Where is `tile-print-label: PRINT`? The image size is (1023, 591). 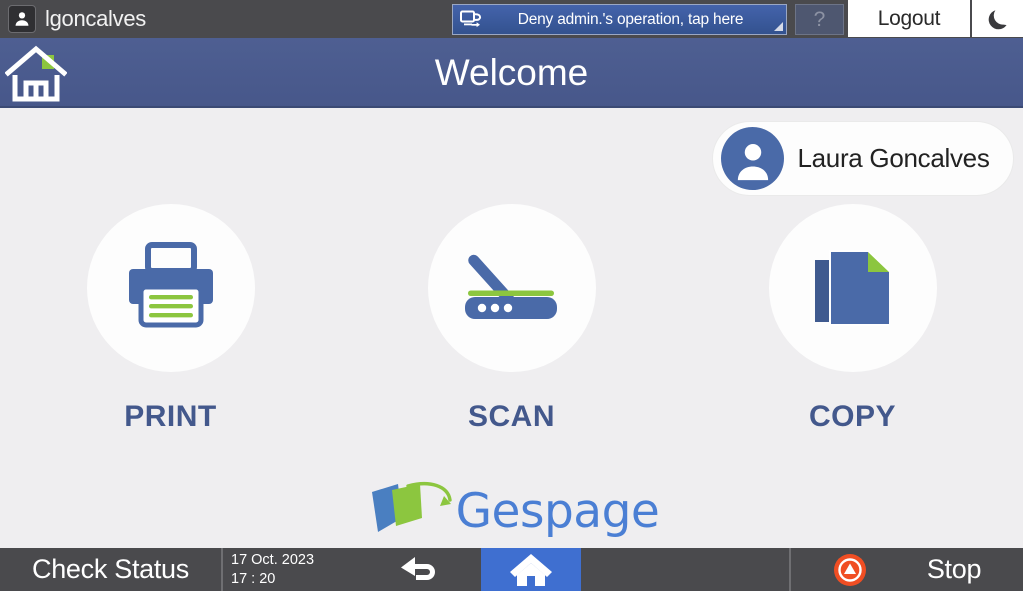
tile-print-label: PRINT is located at coordinates (170, 416).